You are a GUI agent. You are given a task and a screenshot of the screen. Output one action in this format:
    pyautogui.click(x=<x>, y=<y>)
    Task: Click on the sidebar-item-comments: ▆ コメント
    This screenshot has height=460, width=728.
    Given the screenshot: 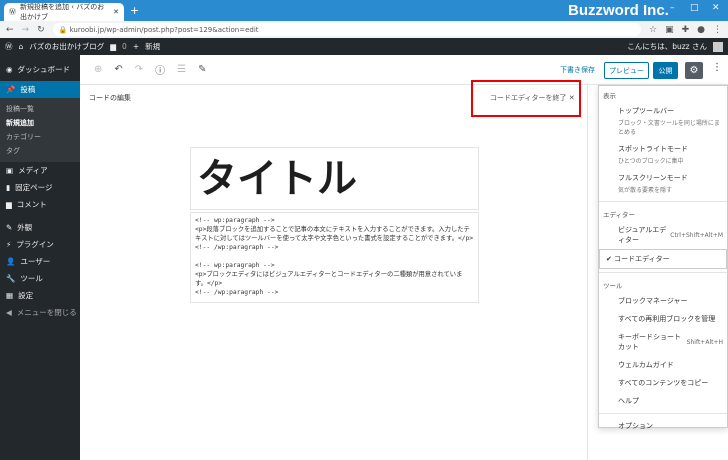 What is the action you would take?
    pyautogui.click(x=40, y=204)
    